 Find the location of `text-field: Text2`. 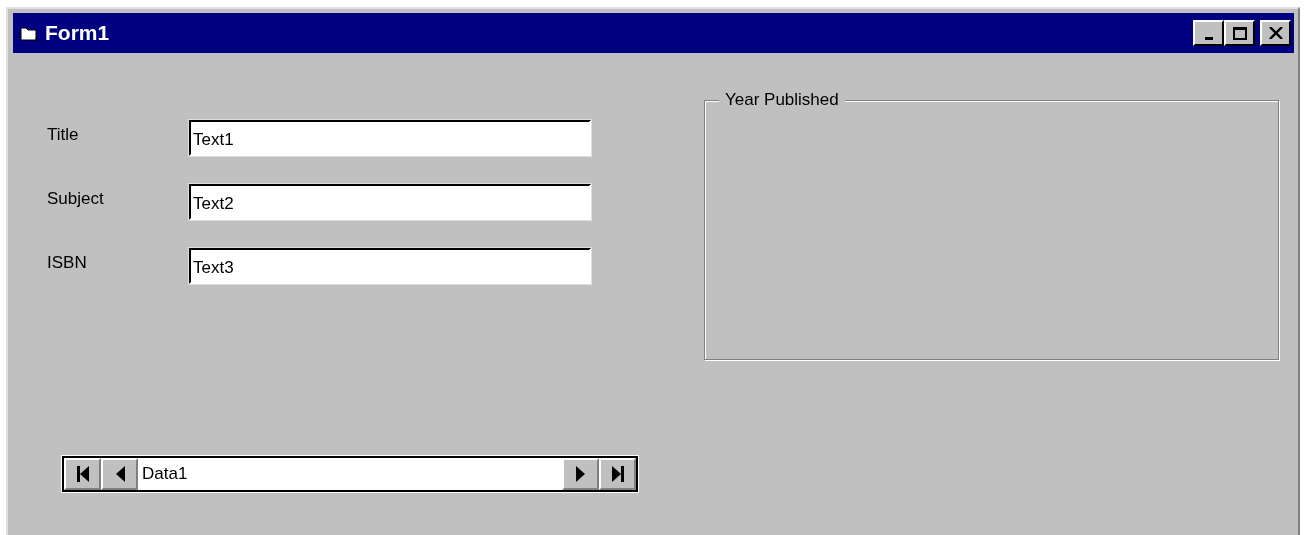

text-field: Text2 is located at coordinates (390, 202).